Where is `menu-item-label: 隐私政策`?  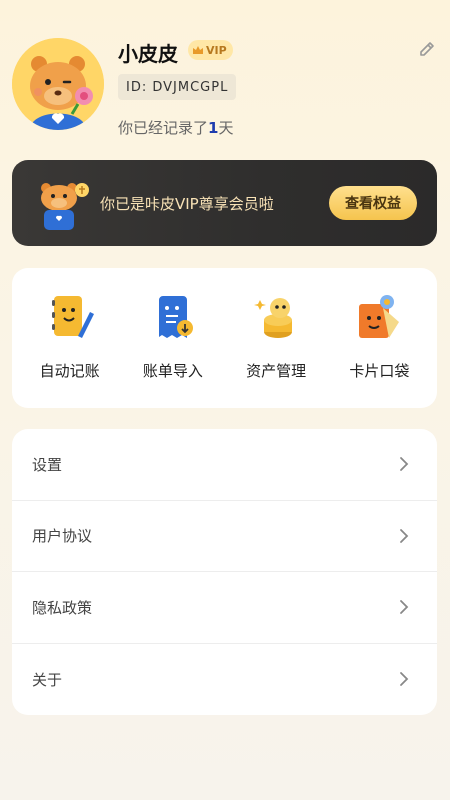
menu-item-label: 隐私政策 is located at coordinates (62, 607).